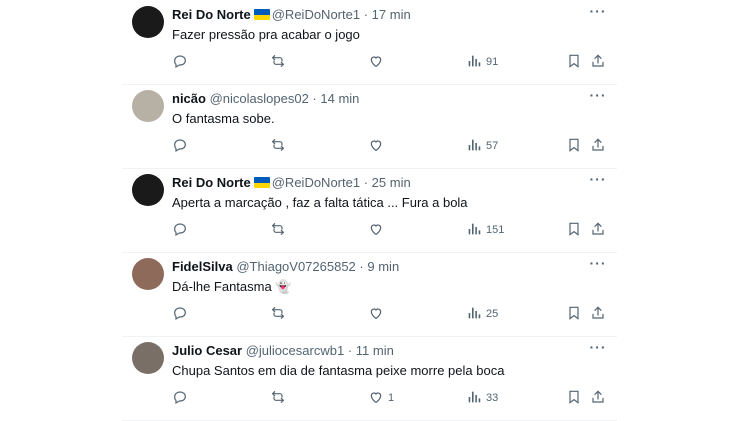 The image size is (740, 421). What do you see at coordinates (392, 314) in the screenshot?
I see `action-bar: 25` at bounding box center [392, 314].